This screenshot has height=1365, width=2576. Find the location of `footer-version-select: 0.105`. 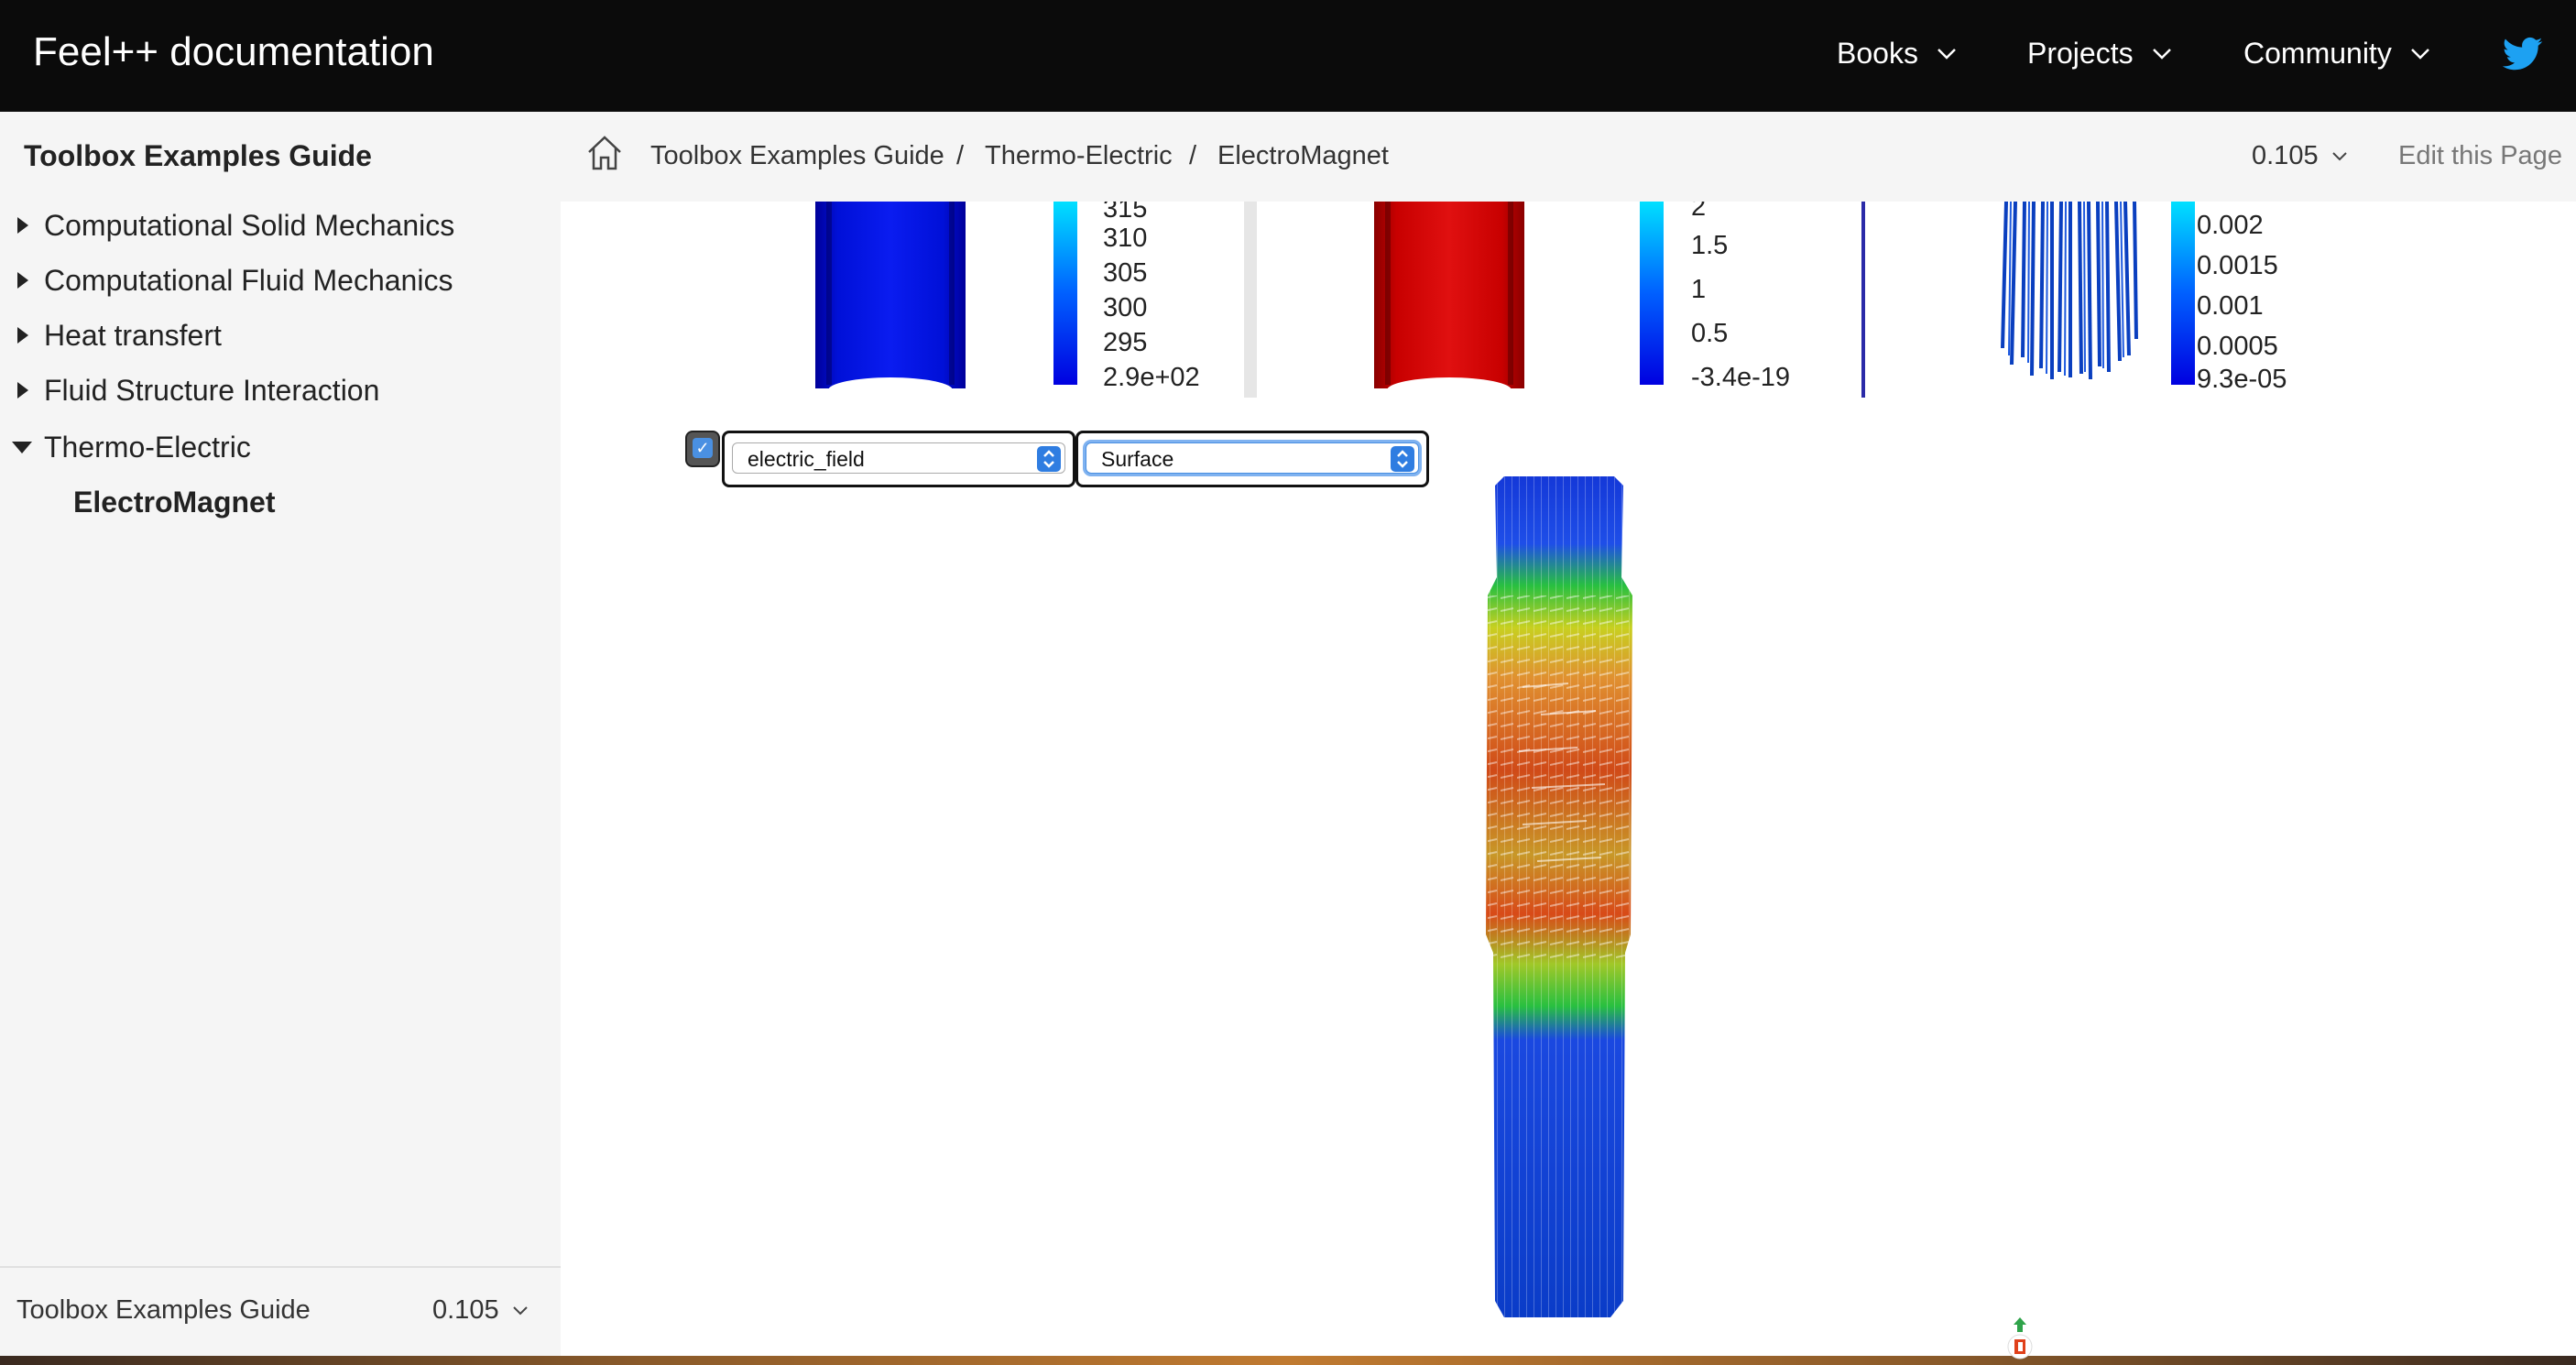

footer-version-select: 0.105 is located at coordinates (481, 1310).